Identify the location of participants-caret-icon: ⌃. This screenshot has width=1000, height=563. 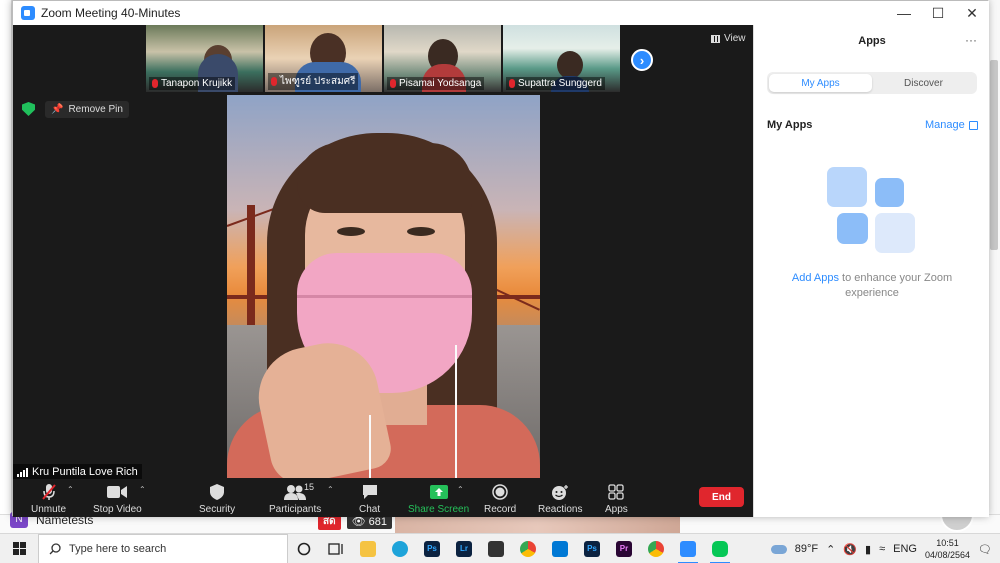
(330, 489).